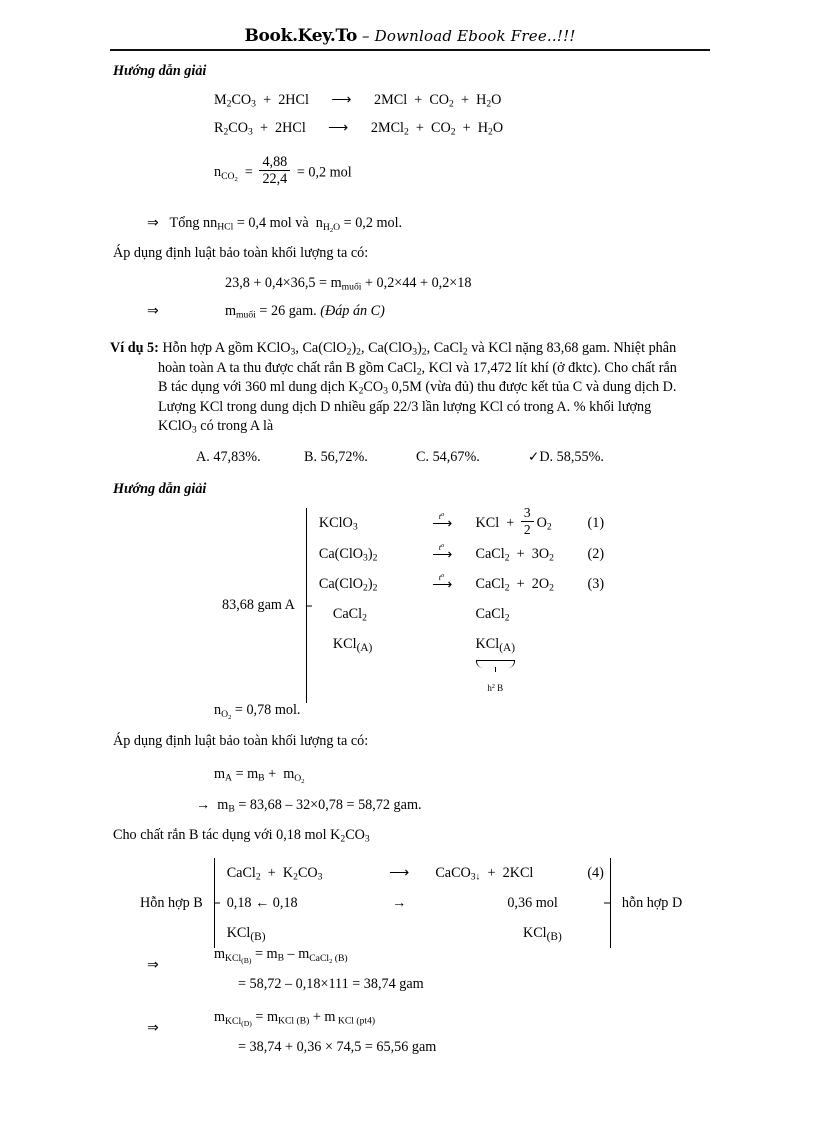 This screenshot has width=816, height=1123. What do you see at coordinates (527, 513) in the screenshot?
I see `fraction-numerator: 3` at bounding box center [527, 513].